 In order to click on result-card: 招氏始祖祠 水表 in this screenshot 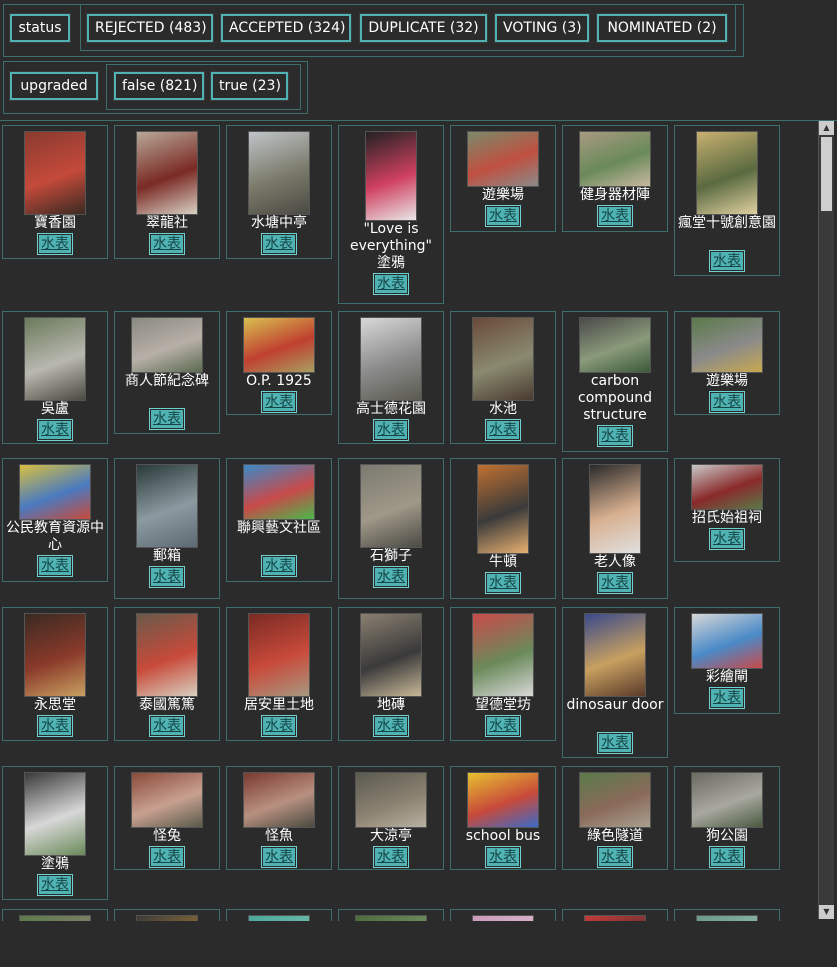, I will do `click(727, 510)`.